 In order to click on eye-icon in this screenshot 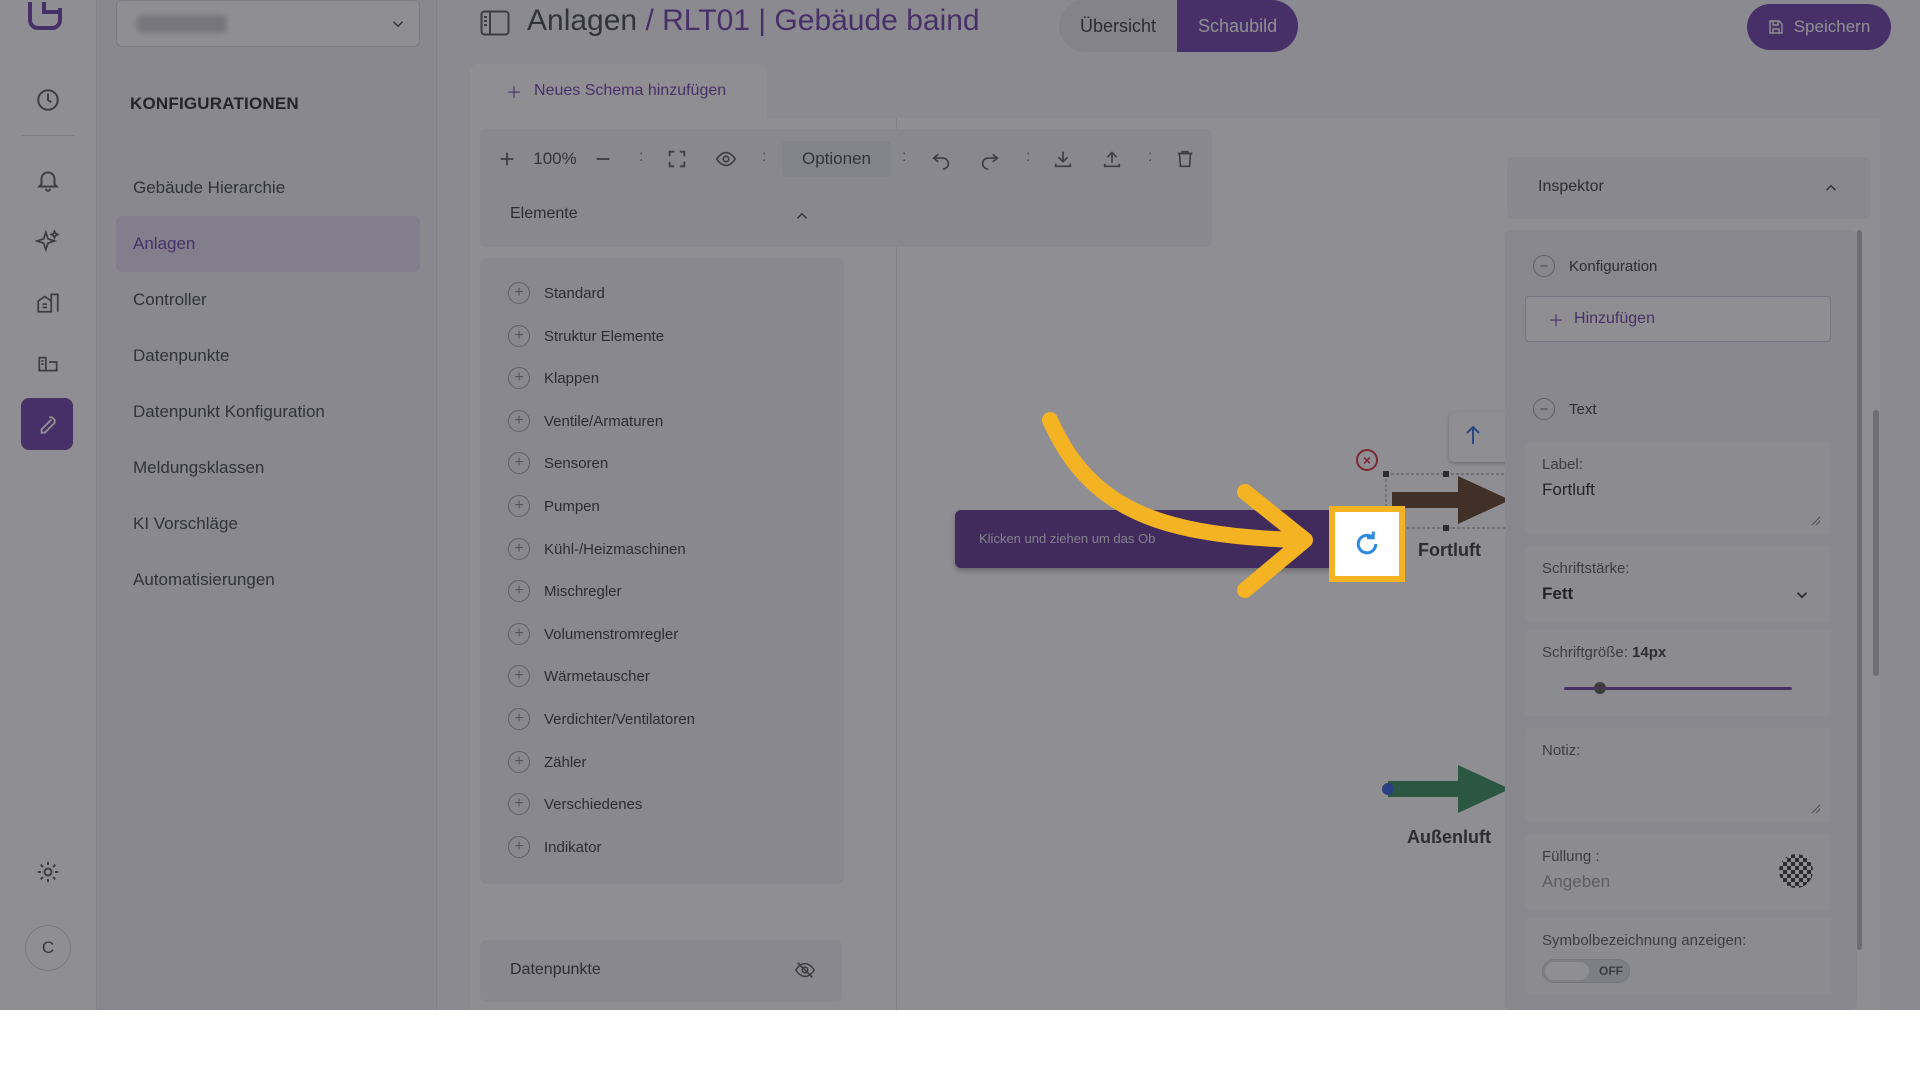, I will do `click(726, 159)`.